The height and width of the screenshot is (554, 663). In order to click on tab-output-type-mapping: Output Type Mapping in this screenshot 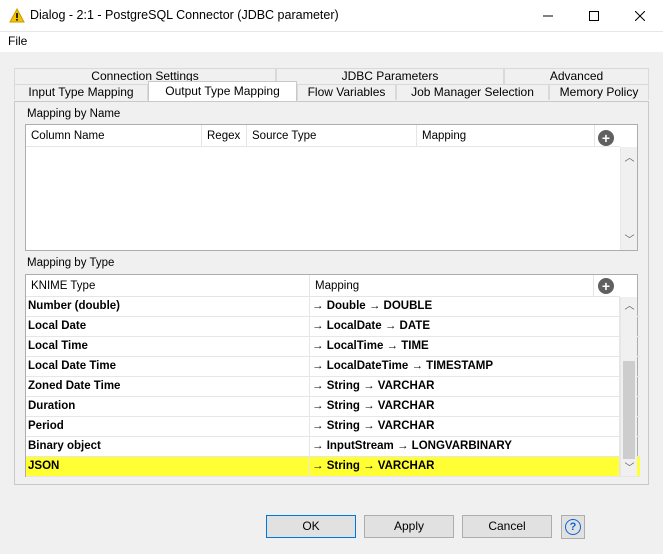, I will do `click(222, 91)`.